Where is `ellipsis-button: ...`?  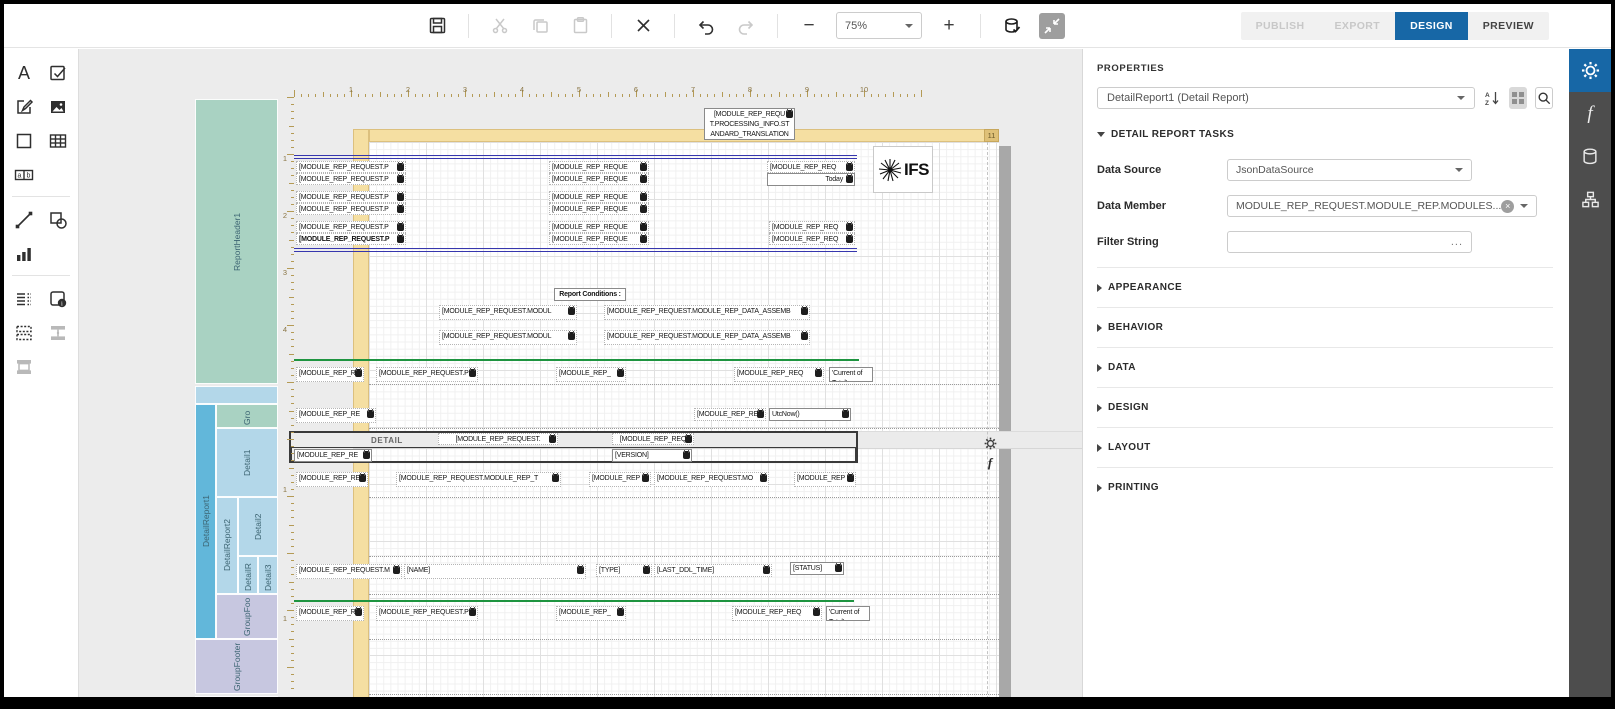
ellipsis-button: ... is located at coordinates (1457, 242).